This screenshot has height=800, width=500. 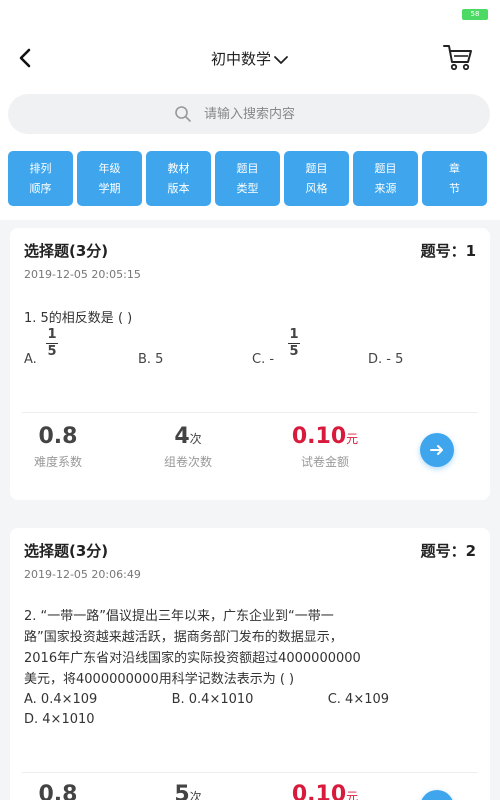 I want to click on filter-question-style-button: 题目 风格, so click(x=316, y=178).